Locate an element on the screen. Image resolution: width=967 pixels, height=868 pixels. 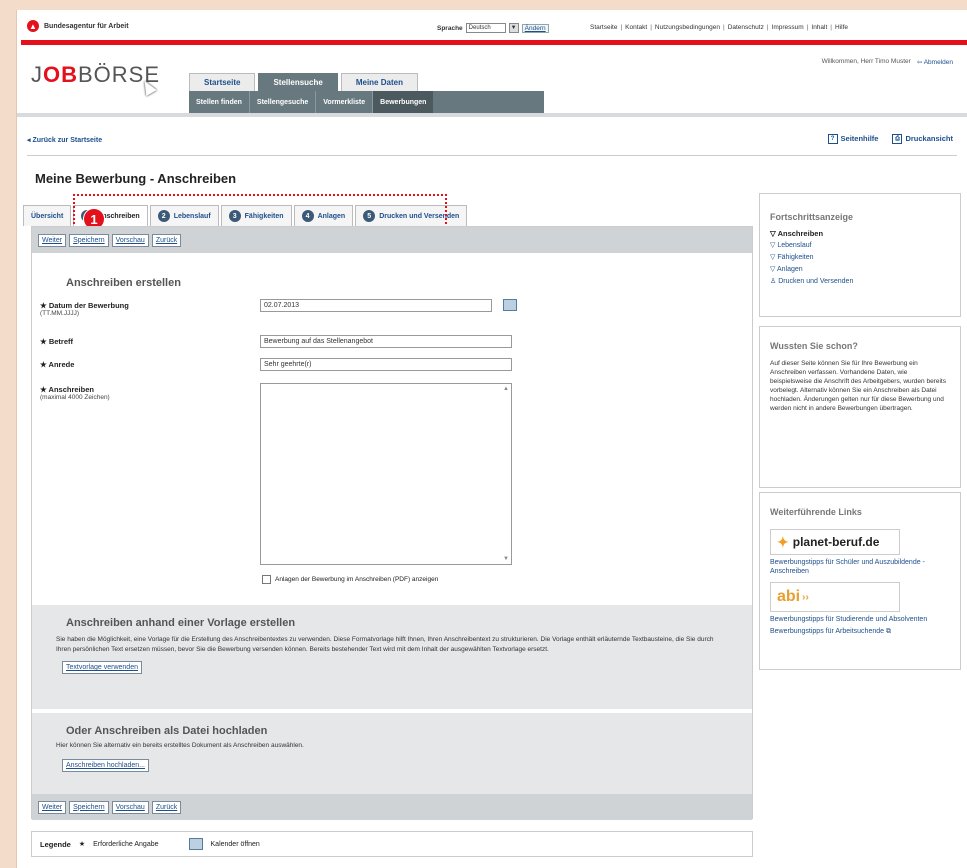
scroll-down-icon: ▼ is located at coordinates (506, 559).